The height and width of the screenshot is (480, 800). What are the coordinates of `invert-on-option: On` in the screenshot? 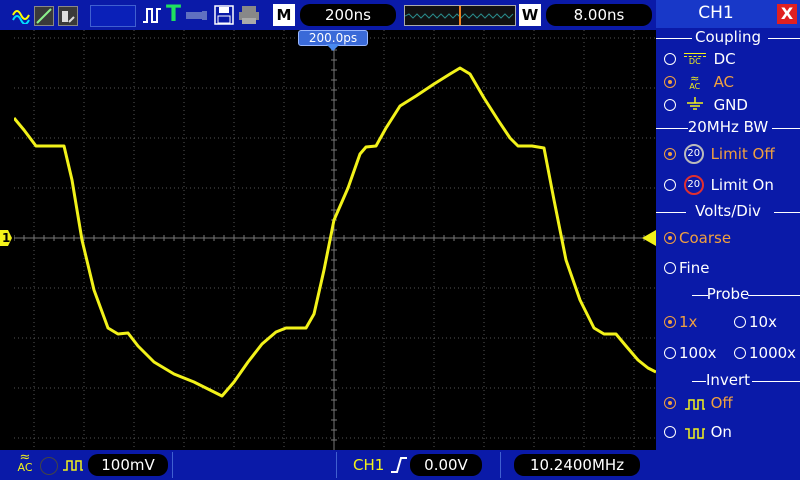 It's located at (698, 432).